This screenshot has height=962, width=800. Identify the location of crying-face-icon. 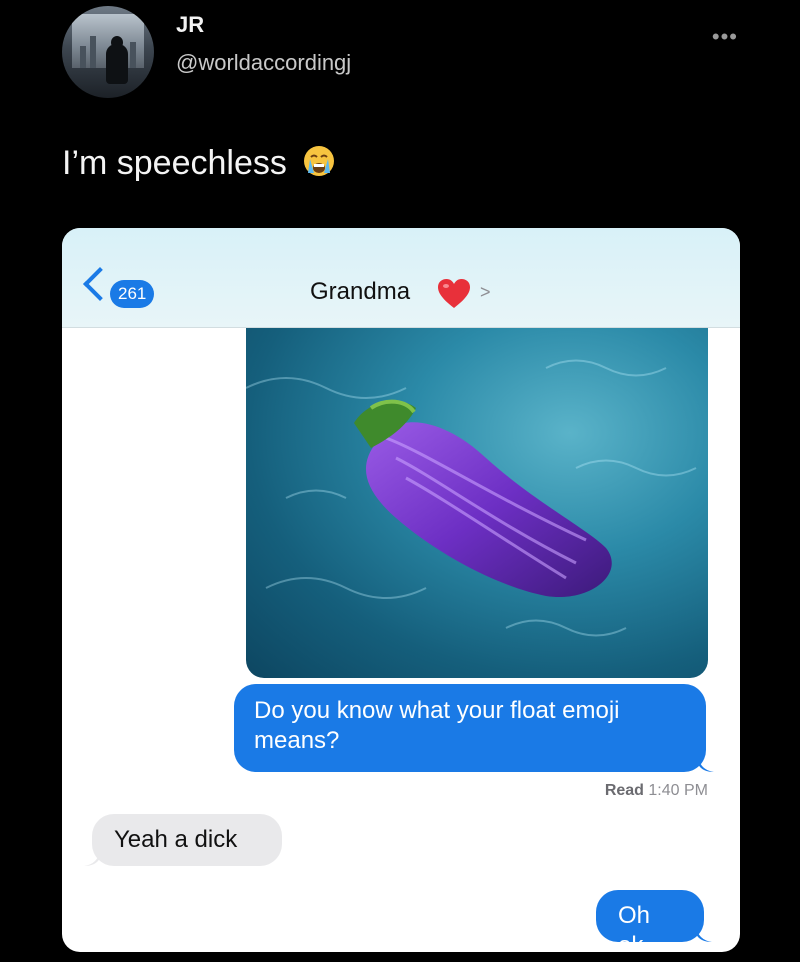
(319, 165).